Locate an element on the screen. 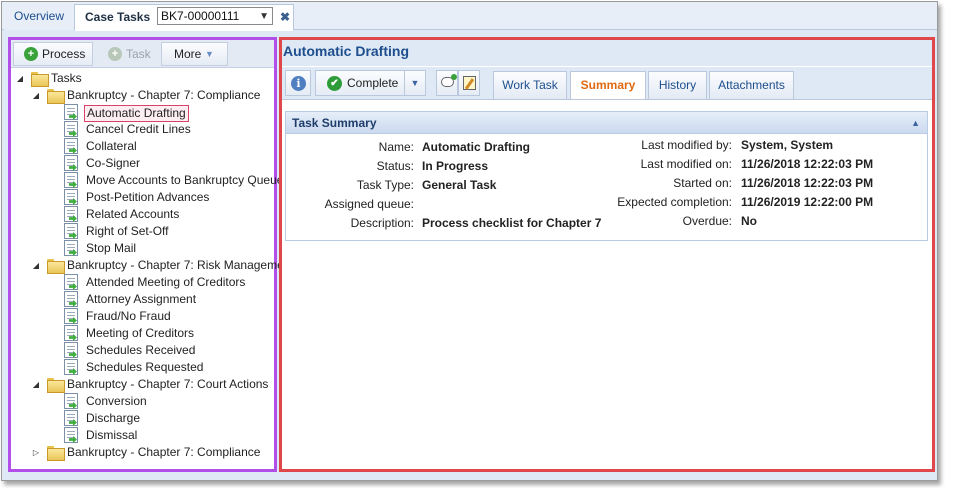 Image resolution: width=955 pixels, height=488 pixels. tab-summary: Summary is located at coordinates (608, 85).